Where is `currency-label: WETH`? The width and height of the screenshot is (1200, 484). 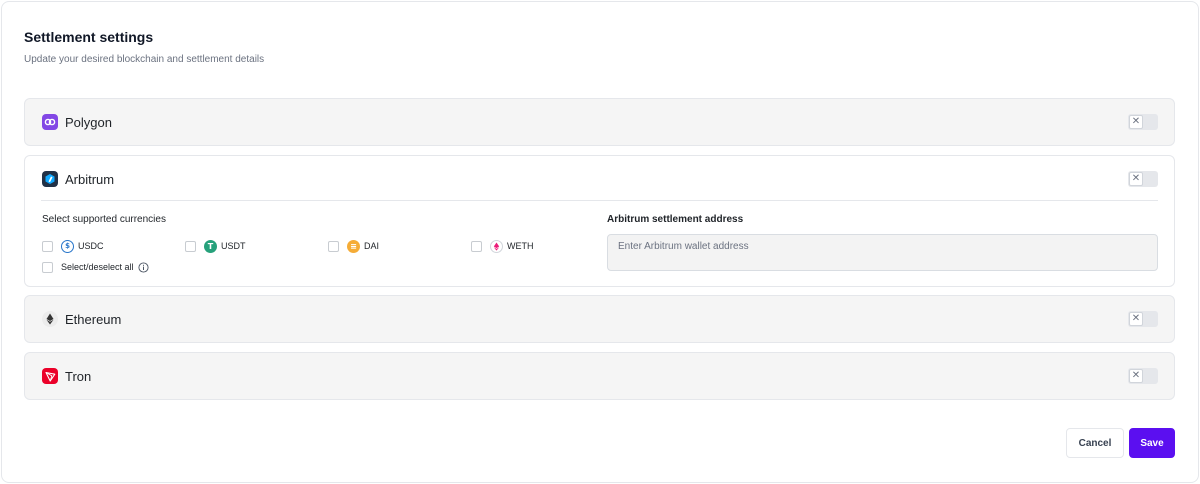
currency-label: WETH is located at coordinates (520, 246).